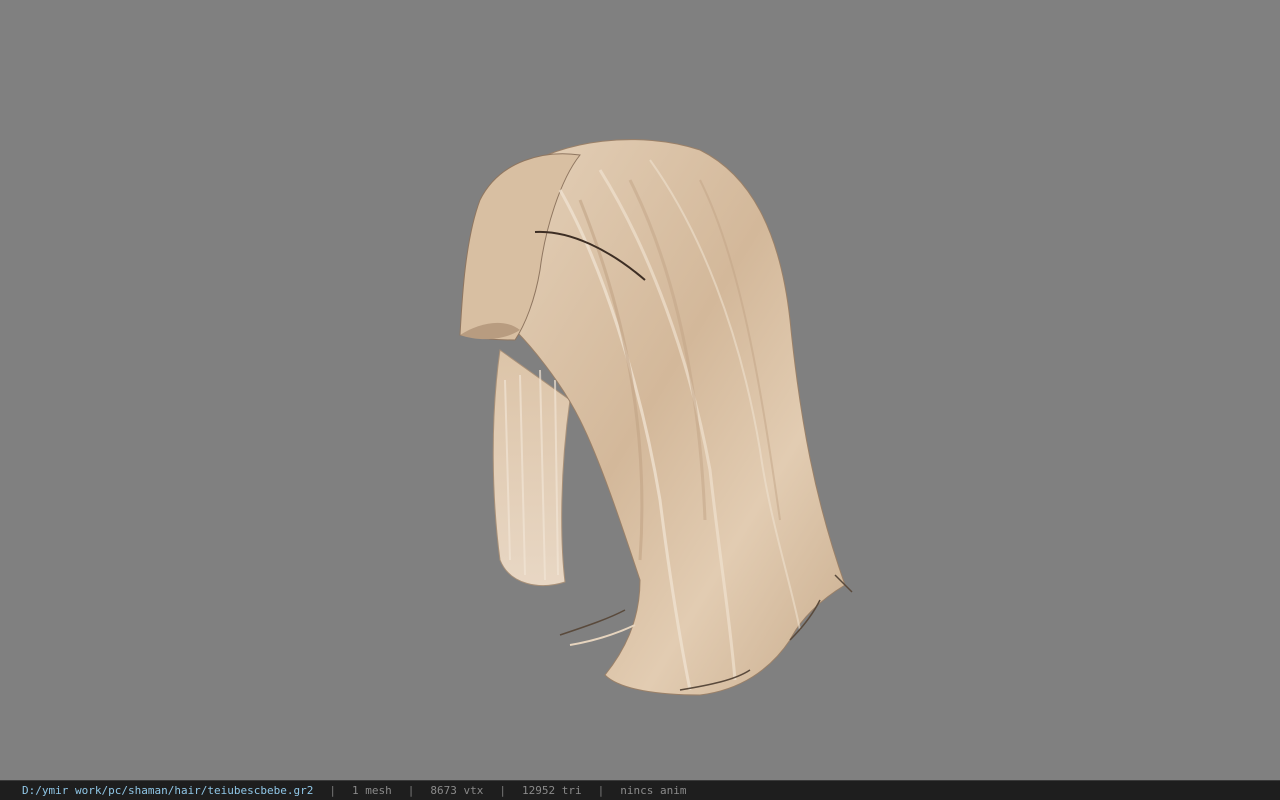 Image resolution: width=1280 pixels, height=800 pixels. What do you see at coordinates (653, 790) in the screenshot?
I see `animation-status: nincs anim` at bounding box center [653, 790].